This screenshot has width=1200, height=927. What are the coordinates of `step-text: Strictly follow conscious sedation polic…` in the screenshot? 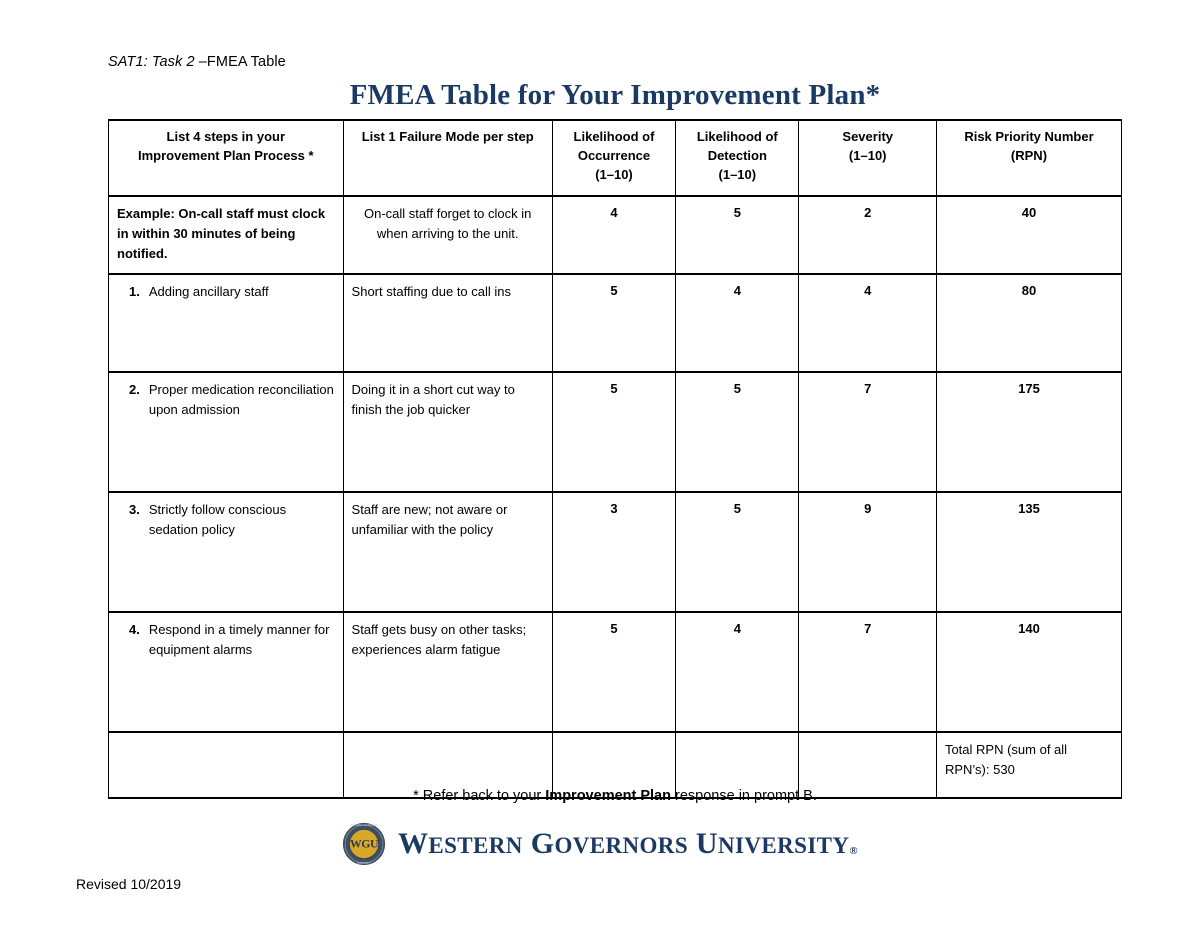 It's located at (217, 519).